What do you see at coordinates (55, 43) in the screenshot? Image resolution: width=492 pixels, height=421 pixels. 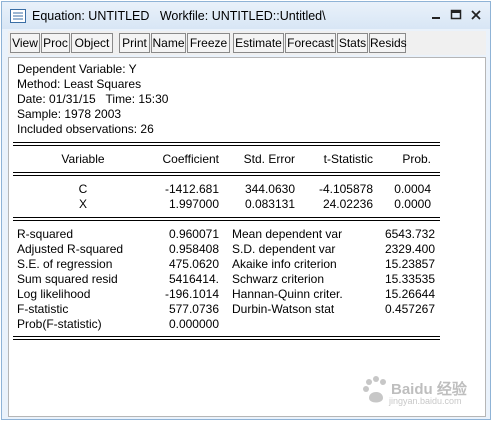 I see `proc-button: Proc` at bounding box center [55, 43].